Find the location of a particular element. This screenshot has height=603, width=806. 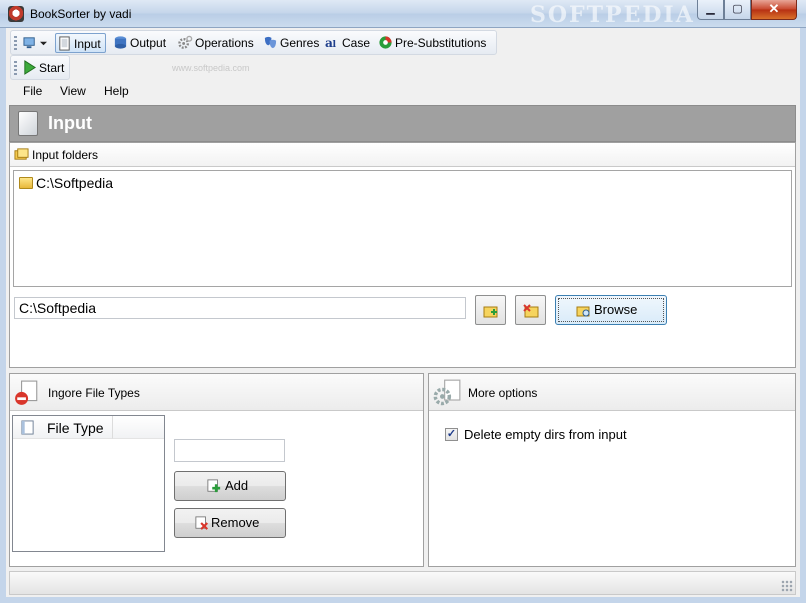

tab-output-label: Output is located at coordinates (148, 43).